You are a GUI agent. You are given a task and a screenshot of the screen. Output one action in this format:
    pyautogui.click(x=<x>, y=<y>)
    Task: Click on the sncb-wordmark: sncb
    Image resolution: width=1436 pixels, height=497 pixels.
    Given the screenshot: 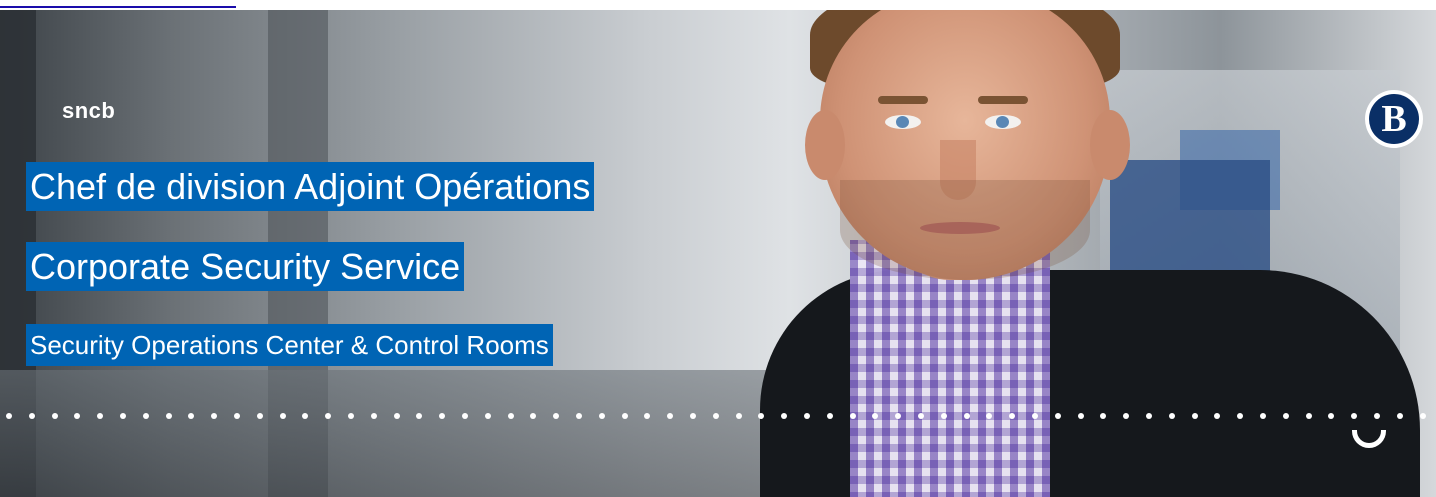 What is the action you would take?
    pyautogui.click(x=89, y=110)
    